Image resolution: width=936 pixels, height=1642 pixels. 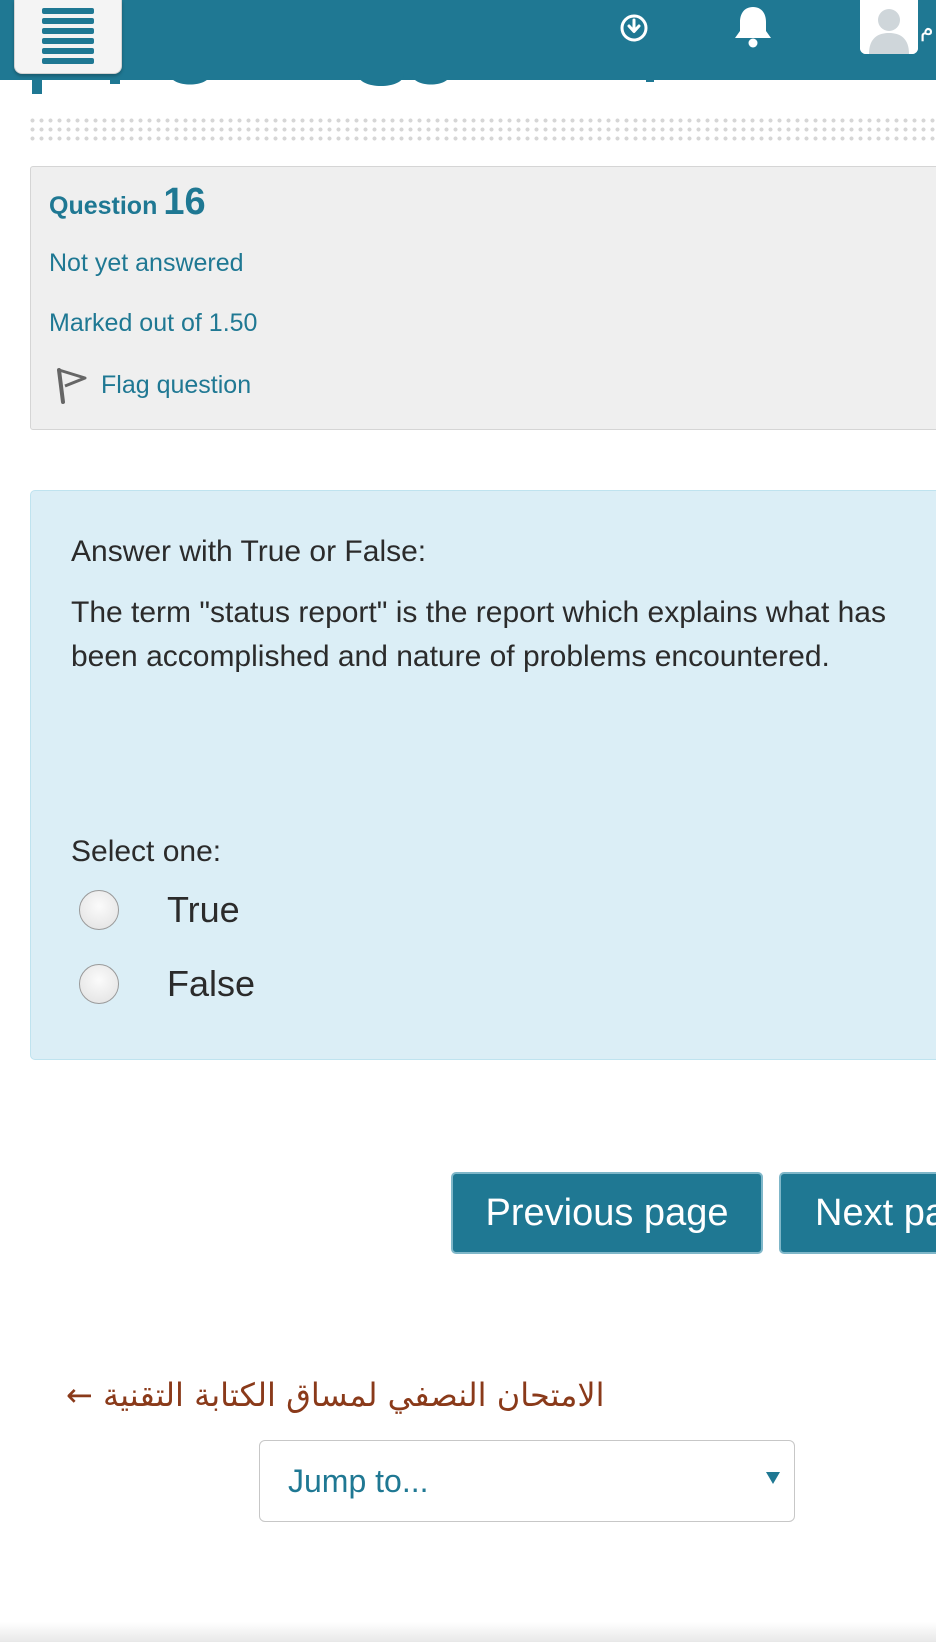 What do you see at coordinates (857, 1213) in the screenshot?
I see `next-page-button: Next page` at bounding box center [857, 1213].